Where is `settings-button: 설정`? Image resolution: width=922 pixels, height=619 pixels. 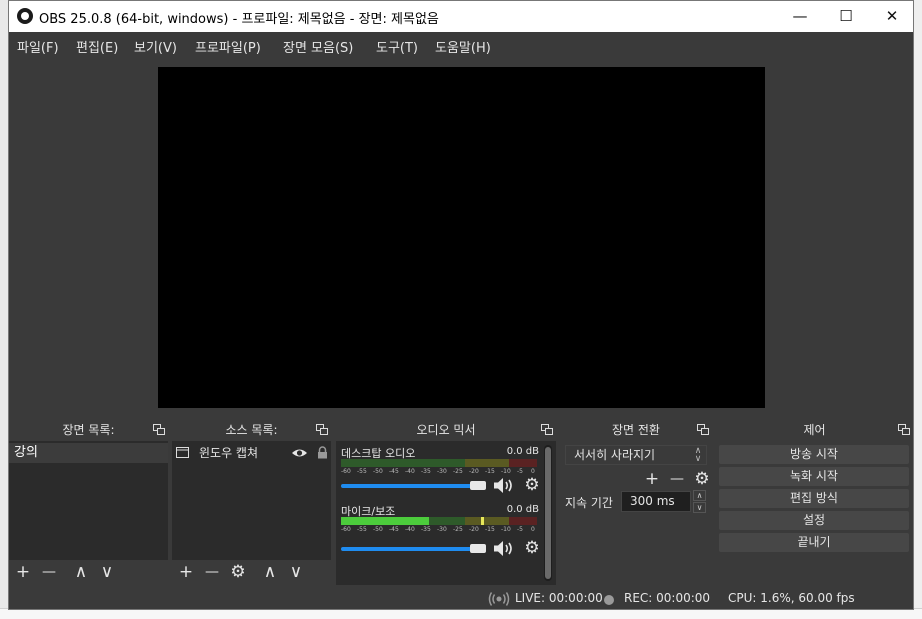
settings-button: 설정 is located at coordinates (814, 520).